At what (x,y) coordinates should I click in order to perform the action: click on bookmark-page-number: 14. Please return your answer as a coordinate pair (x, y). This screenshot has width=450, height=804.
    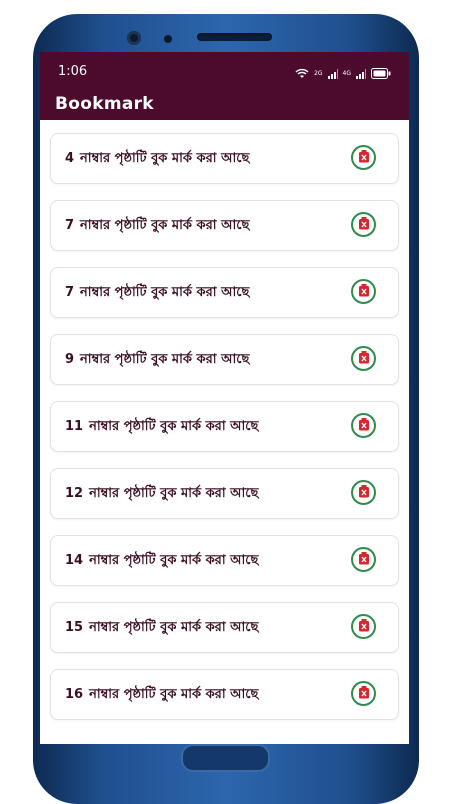
    Looking at the image, I should click on (74, 560).